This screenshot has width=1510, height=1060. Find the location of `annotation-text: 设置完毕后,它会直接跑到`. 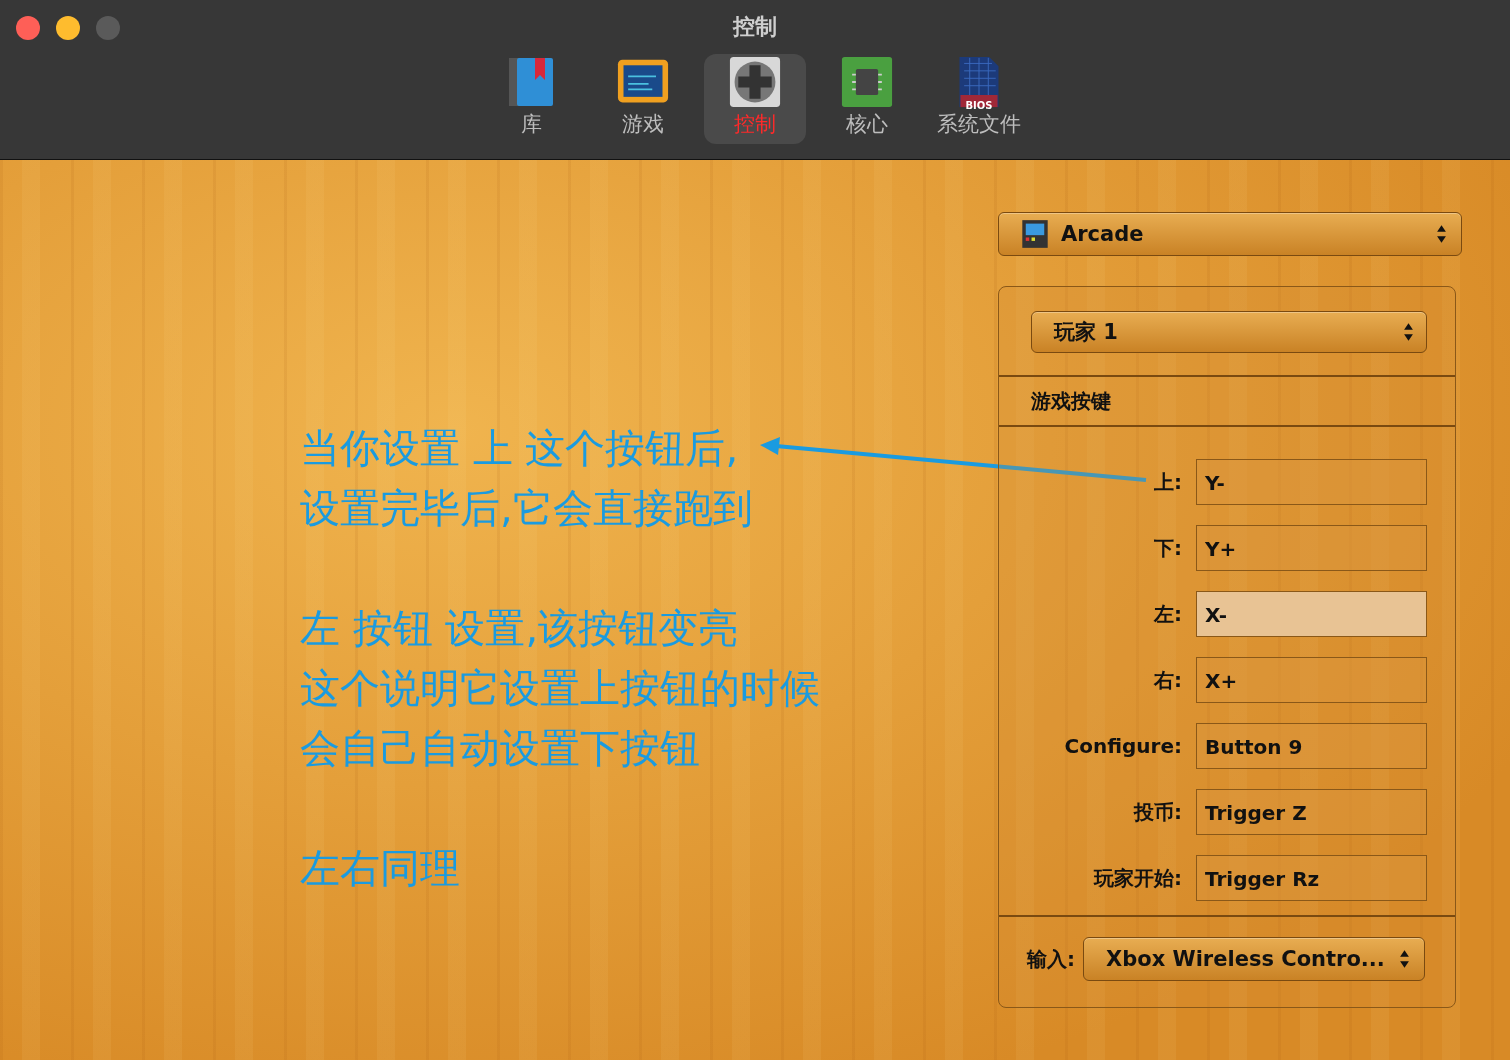

annotation-text: 设置完毕后,它会直接跑到 is located at coordinates (527, 508).